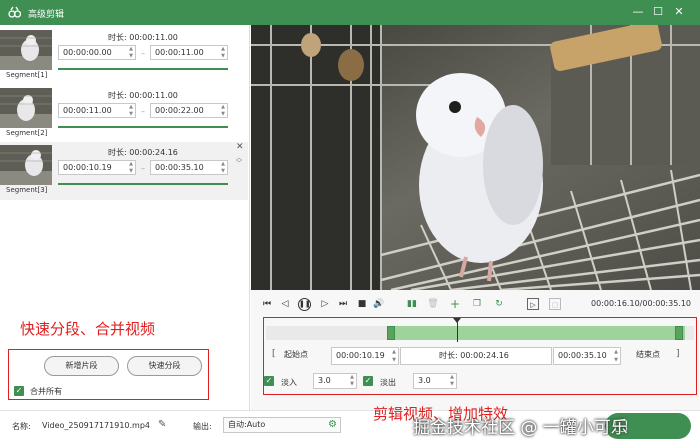 The height and width of the screenshot is (448, 700). Describe the element at coordinates (27, 133) in the screenshot. I see `segment-label: Segment[2]` at that location.